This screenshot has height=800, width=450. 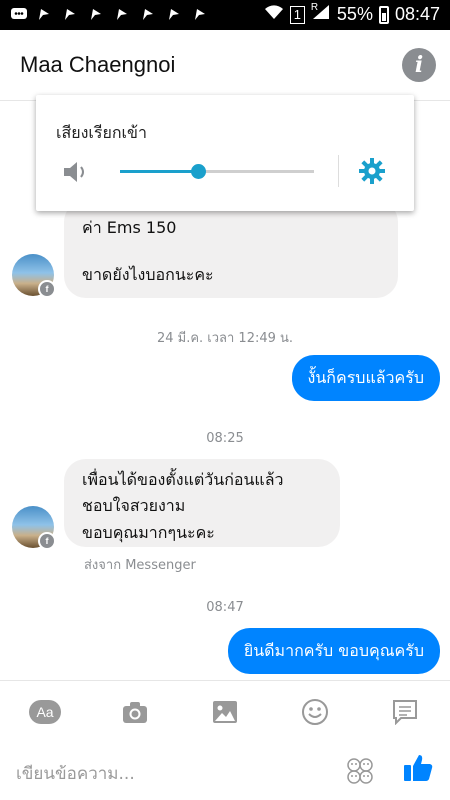 I want to click on message-text: งั้นก็ครบแล้วครับ, so click(x=365, y=377).